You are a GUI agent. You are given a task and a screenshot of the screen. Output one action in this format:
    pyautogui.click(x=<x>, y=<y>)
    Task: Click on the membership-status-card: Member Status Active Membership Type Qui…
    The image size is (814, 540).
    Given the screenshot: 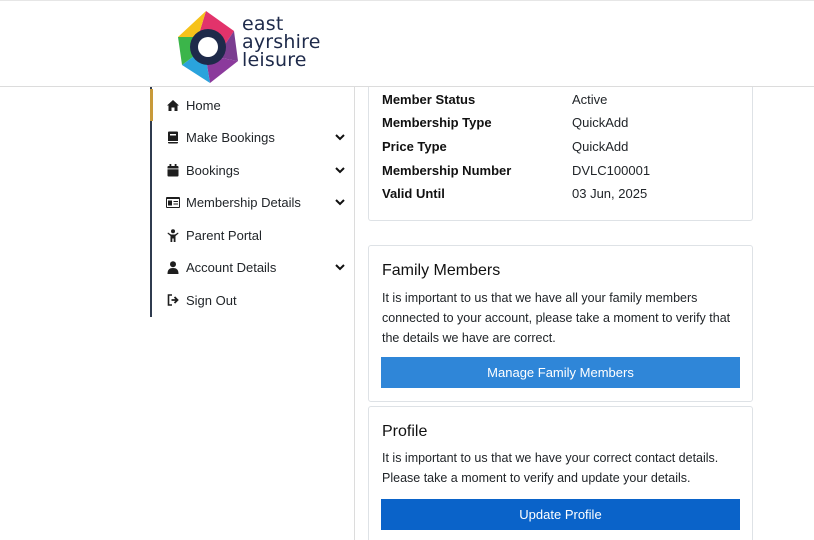 What is the action you would take?
    pyautogui.click(x=560, y=154)
    